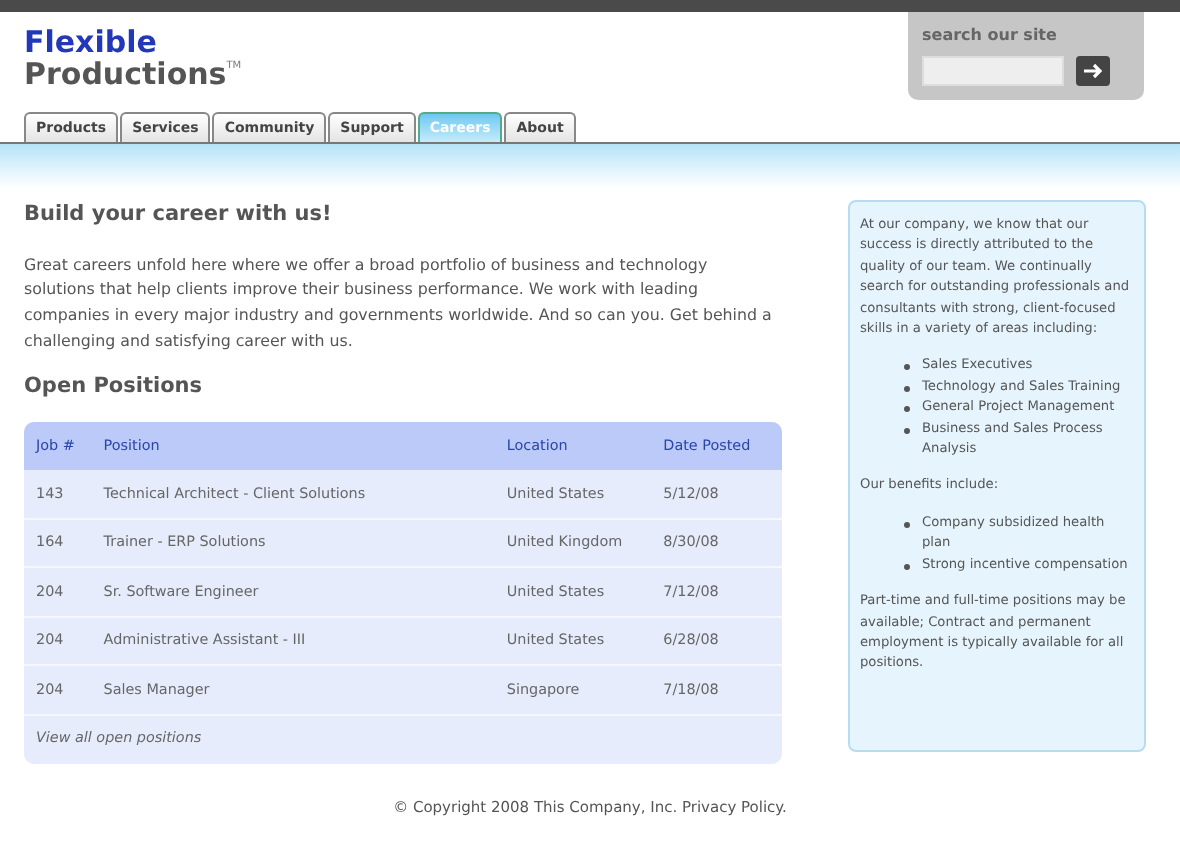 This screenshot has width=1180, height=866. I want to click on search-label: search our site, so click(990, 36).